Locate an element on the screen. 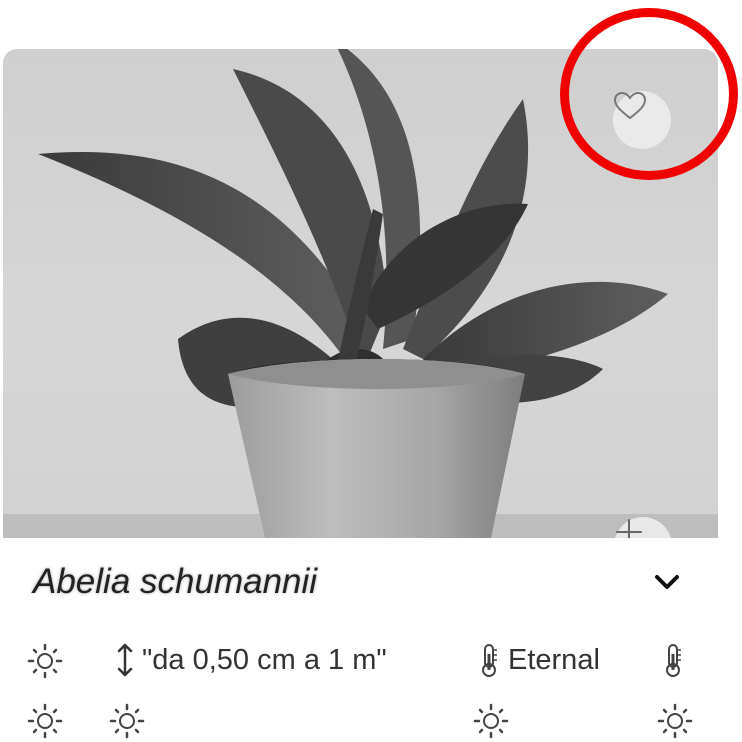 The width and height of the screenshot is (742, 742). vertical-arrows-icon is located at coordinates (125, 660).